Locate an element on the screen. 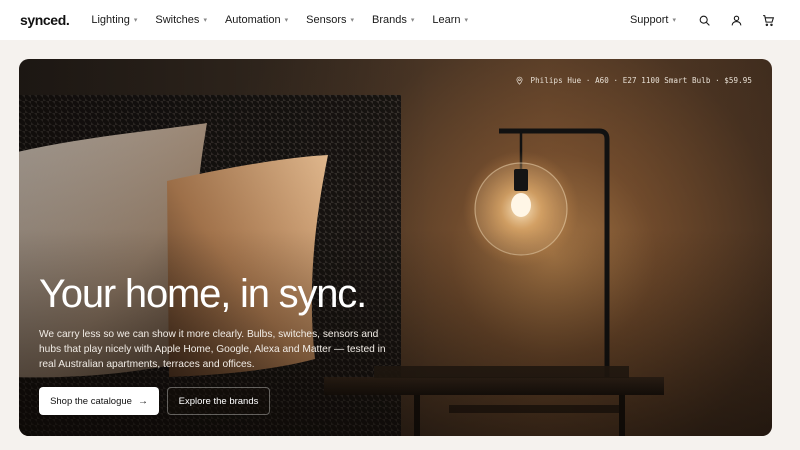  cart-icon is located at coordinates (768, 20).